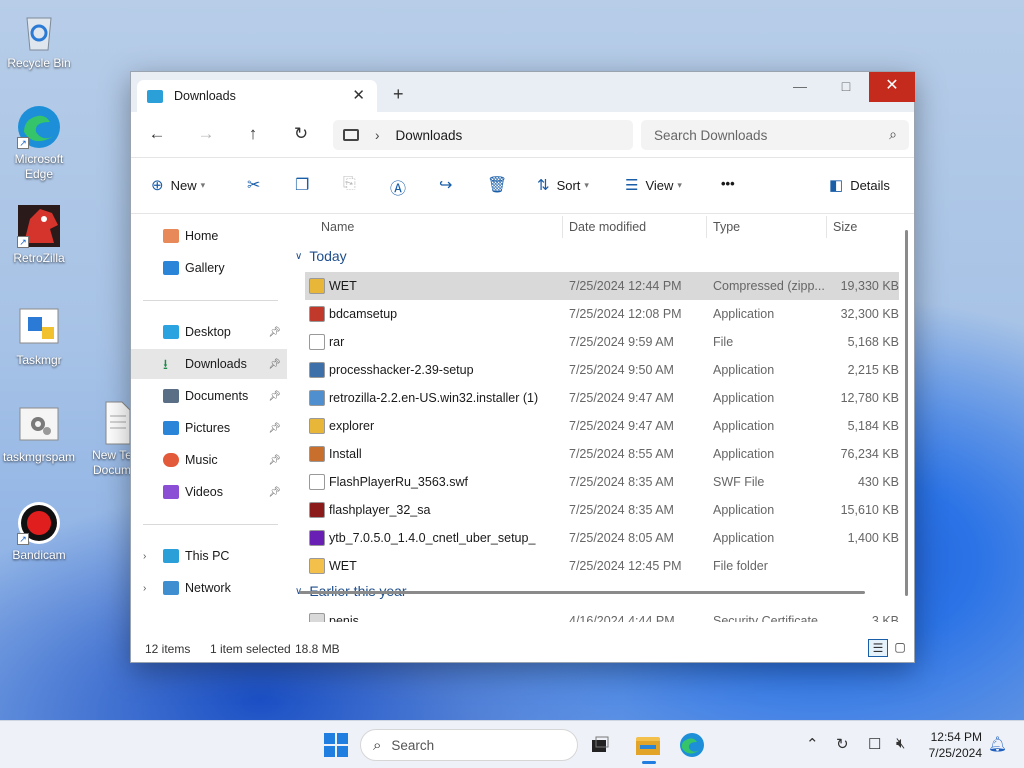  I want to click on sort-button: ⇅ Sort ▾, so click(563, 185).